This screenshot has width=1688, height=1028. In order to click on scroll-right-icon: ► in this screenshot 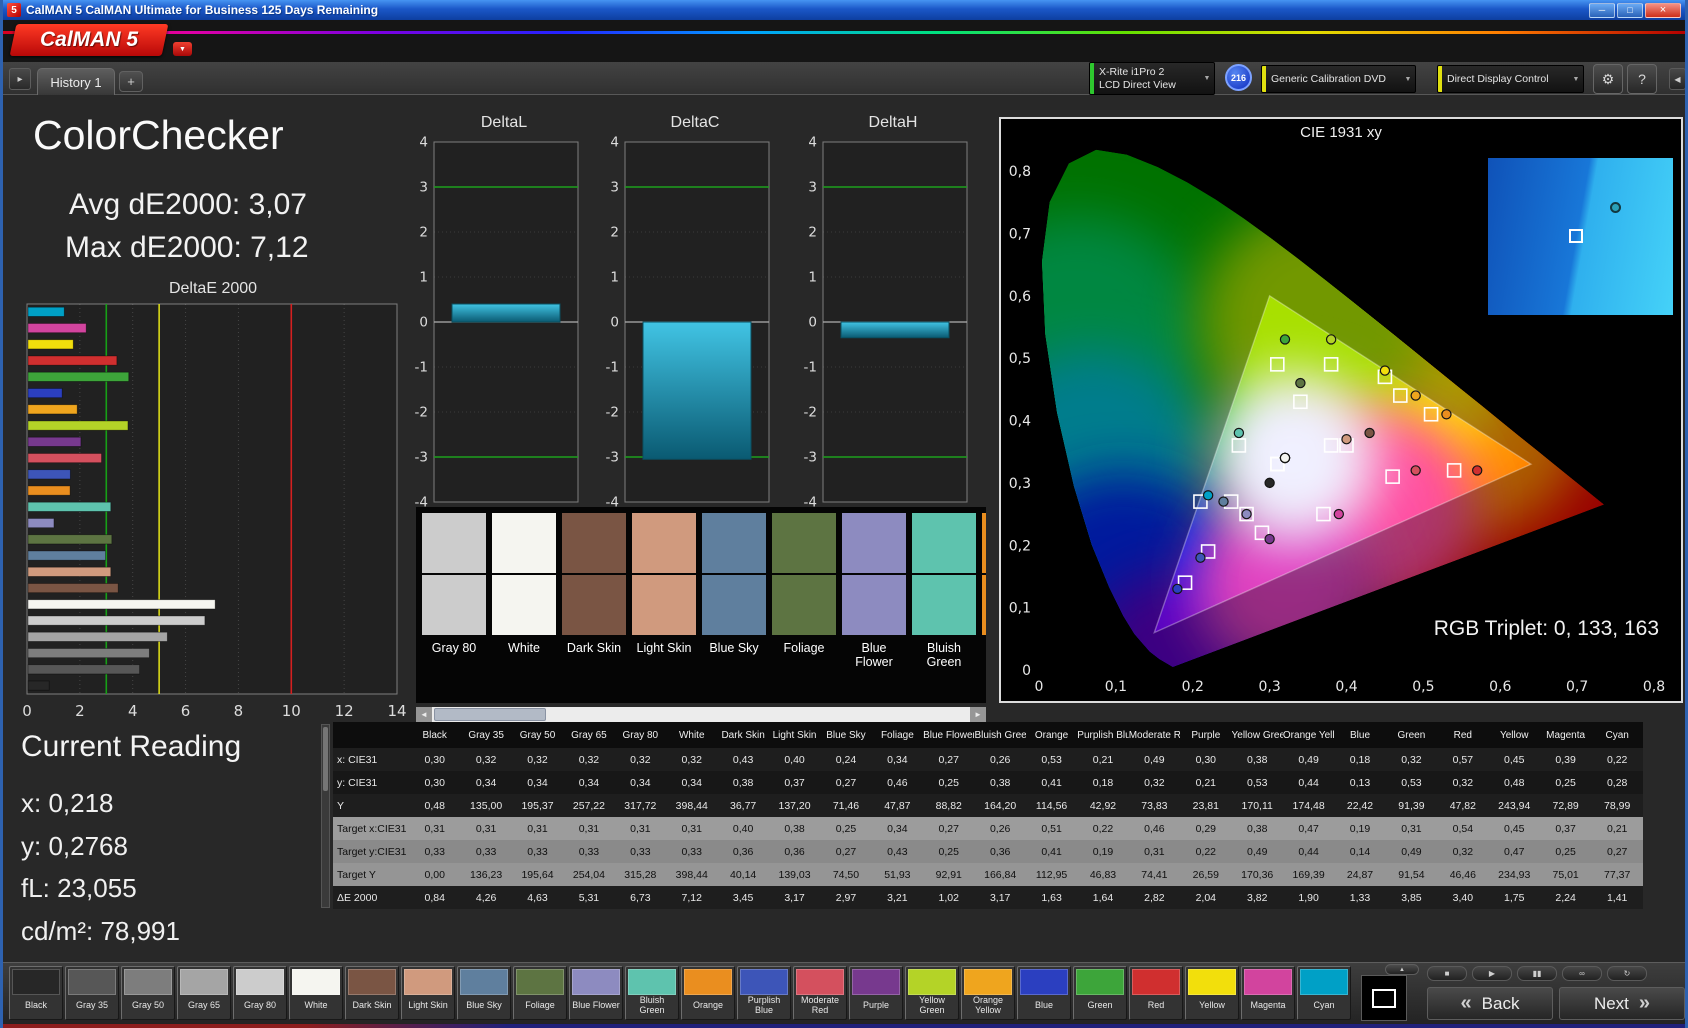, I will do `click(978, 714)`.